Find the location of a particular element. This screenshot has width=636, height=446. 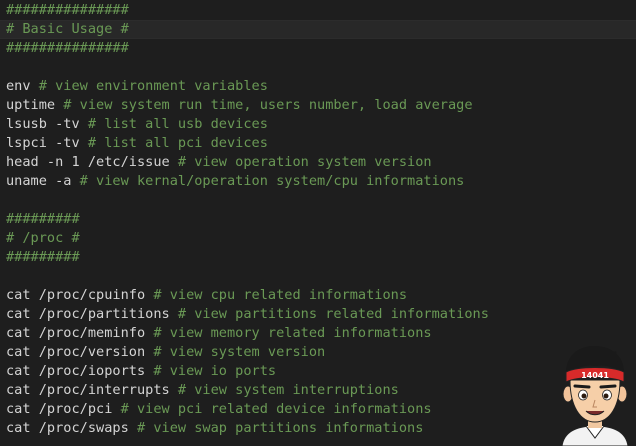

code-text: cat /proc/cpuinfo is located at coordinates (80, 295).